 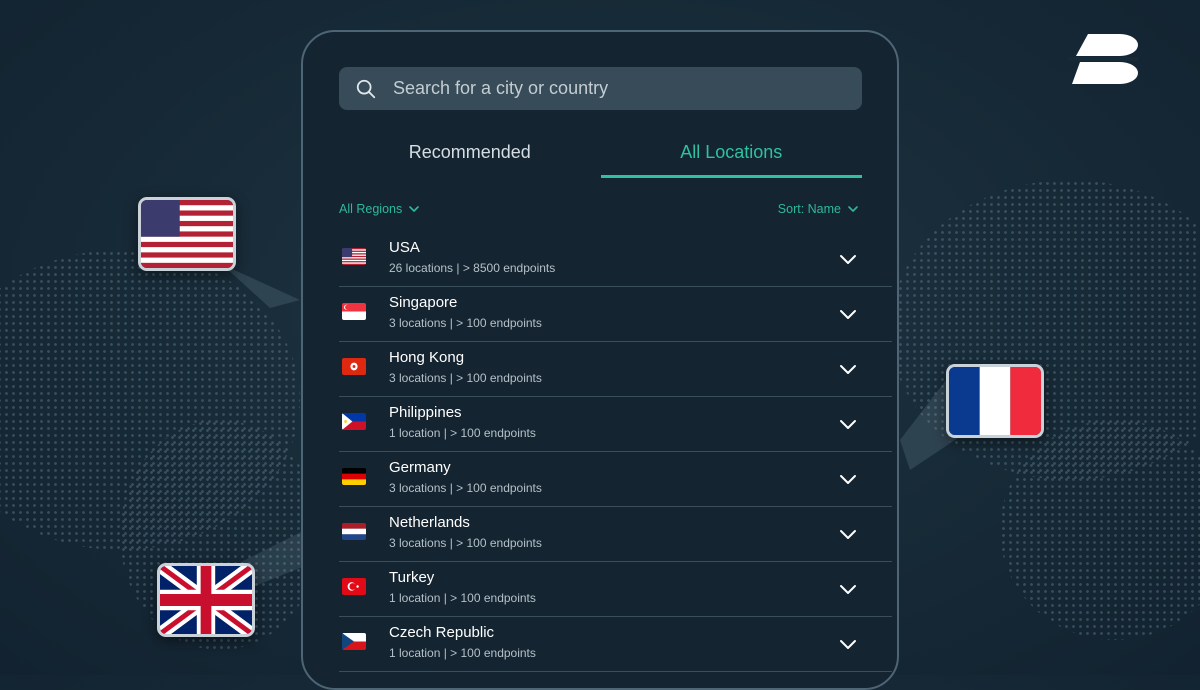 I want to click on nl-flag-icon, so click(x=354, y=531).